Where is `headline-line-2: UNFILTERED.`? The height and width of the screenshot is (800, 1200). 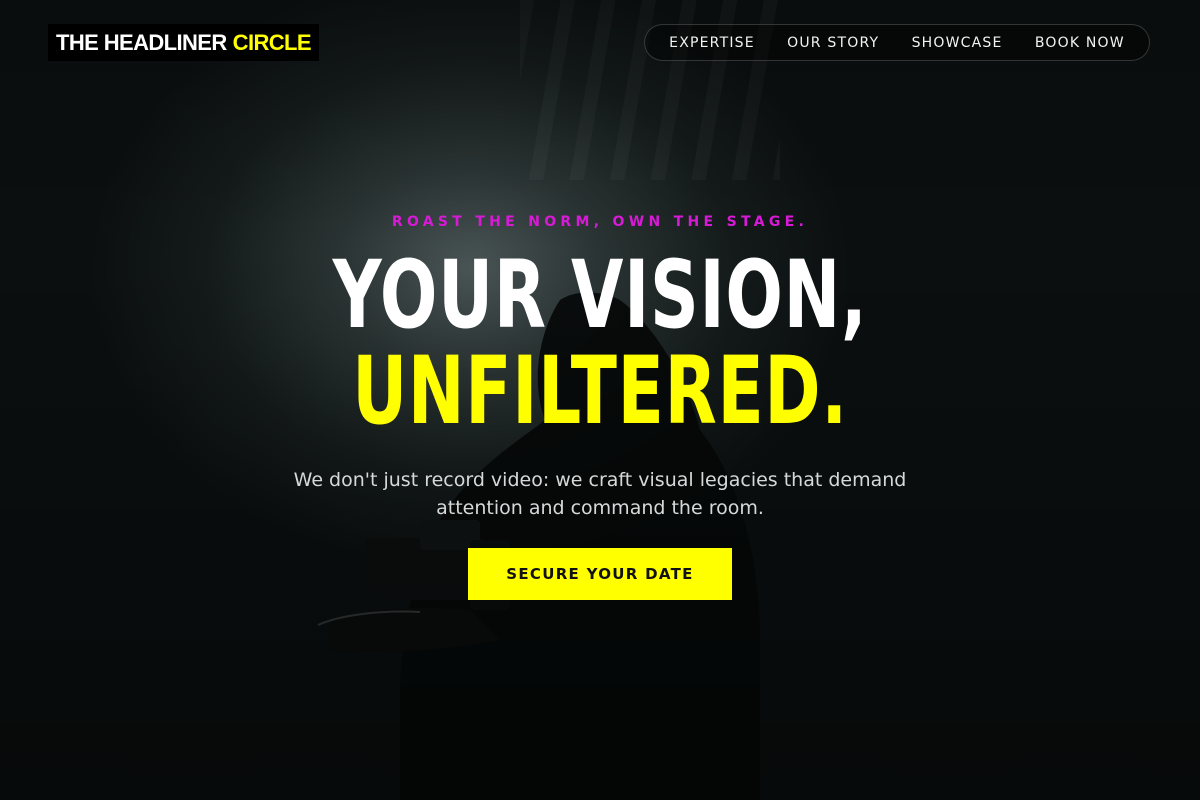 headline-line-2: UNFILTERED. is located at coordinates (600, 391).